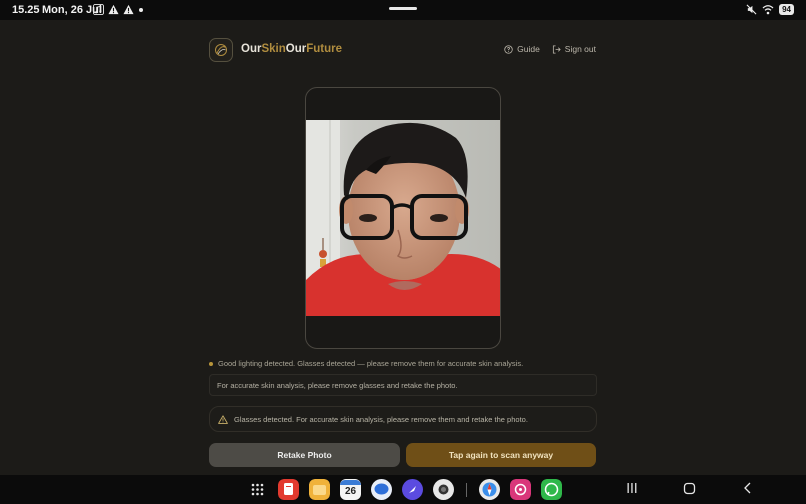  Describe the element at coordinates (489, 489) in the screenshot. I see `safari-app-icon` at that location.